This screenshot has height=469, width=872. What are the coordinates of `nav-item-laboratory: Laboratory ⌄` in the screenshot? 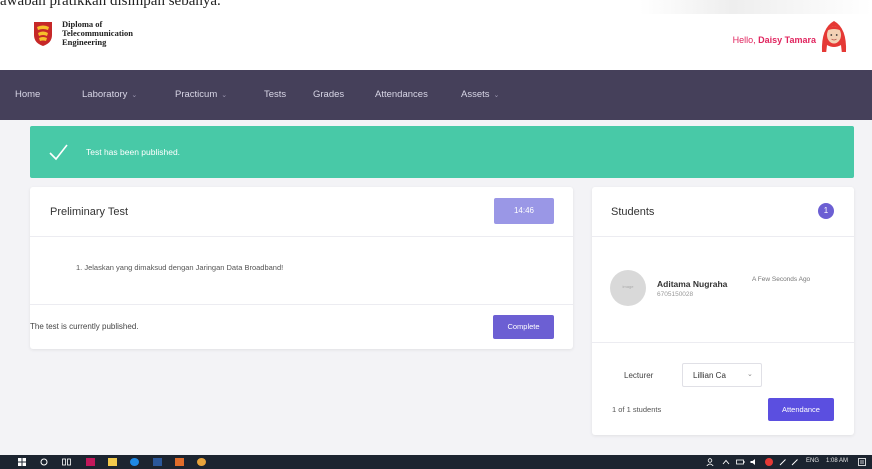 It's located at (109, 94).